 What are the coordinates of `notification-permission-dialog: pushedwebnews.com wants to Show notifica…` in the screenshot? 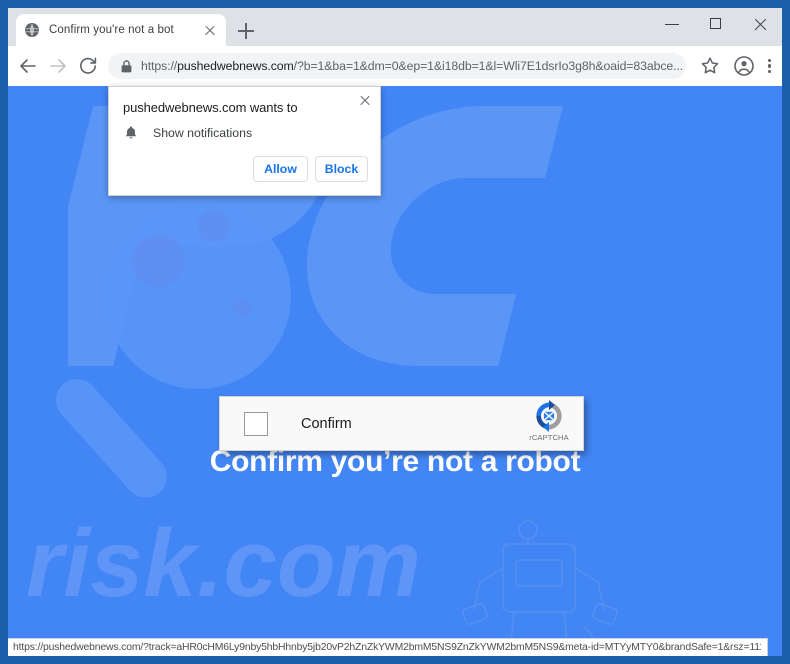 It's located at (244, 141).